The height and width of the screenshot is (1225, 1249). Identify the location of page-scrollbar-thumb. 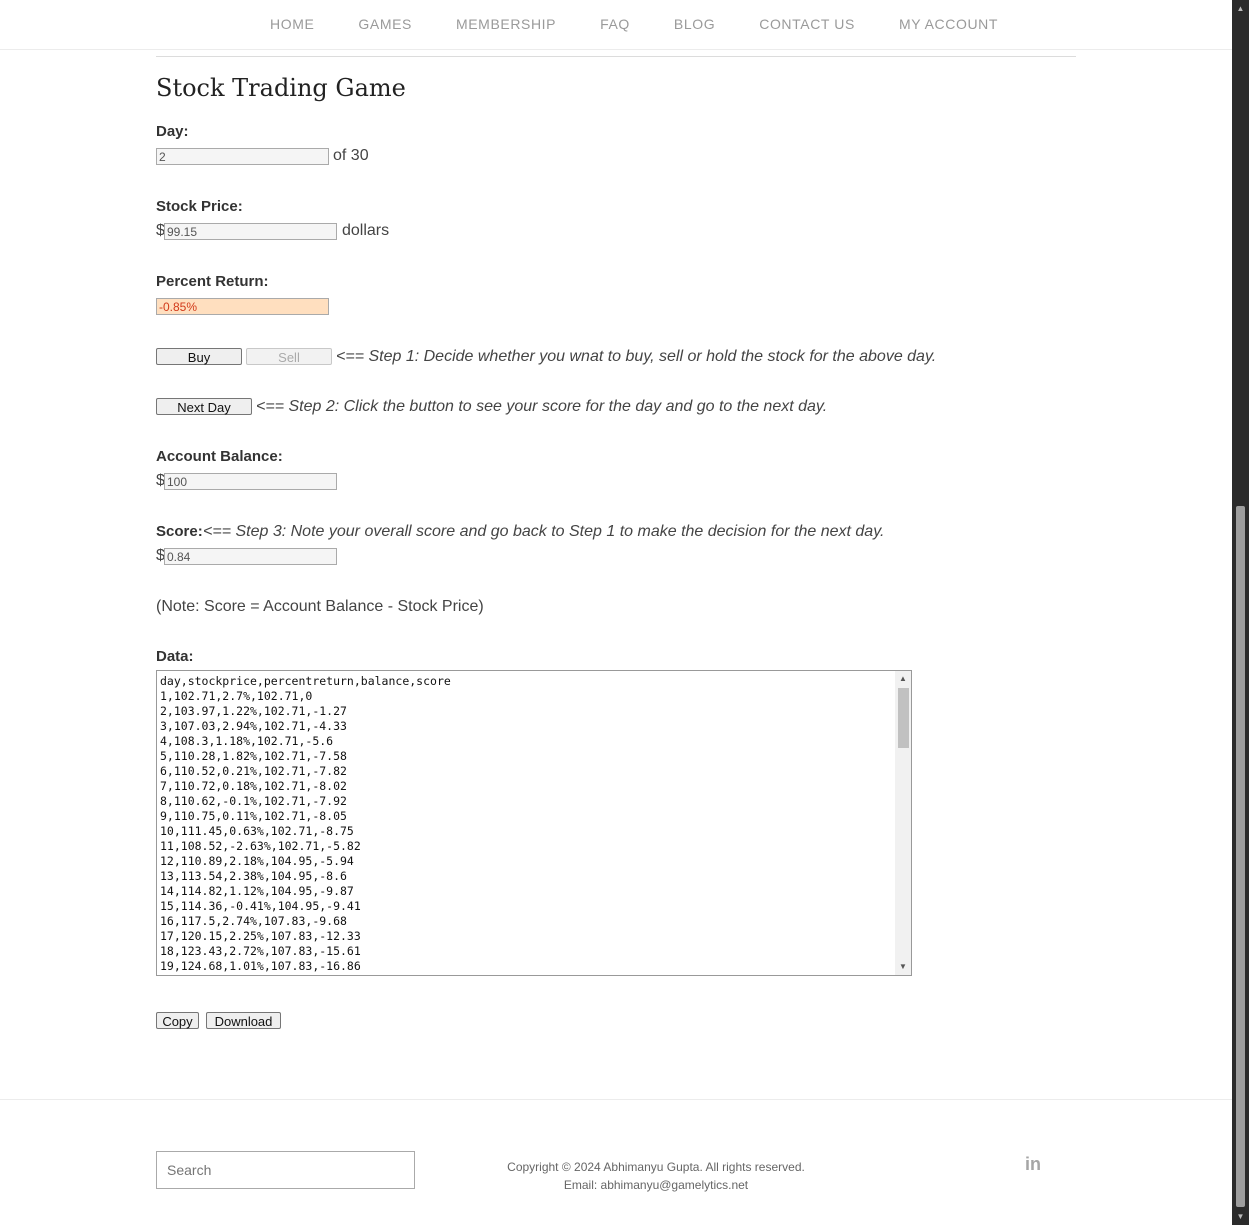
(1240, 856).